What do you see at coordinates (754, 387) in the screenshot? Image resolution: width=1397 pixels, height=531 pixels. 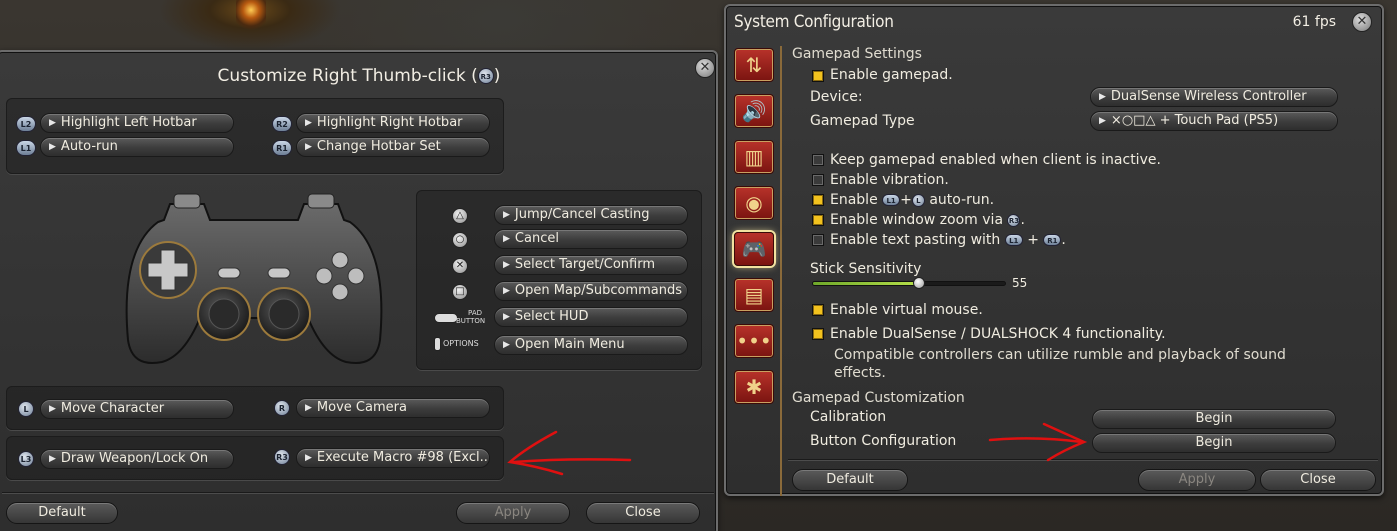 I see `accessibility-icon: ✱` at bounding box center [754, 387].